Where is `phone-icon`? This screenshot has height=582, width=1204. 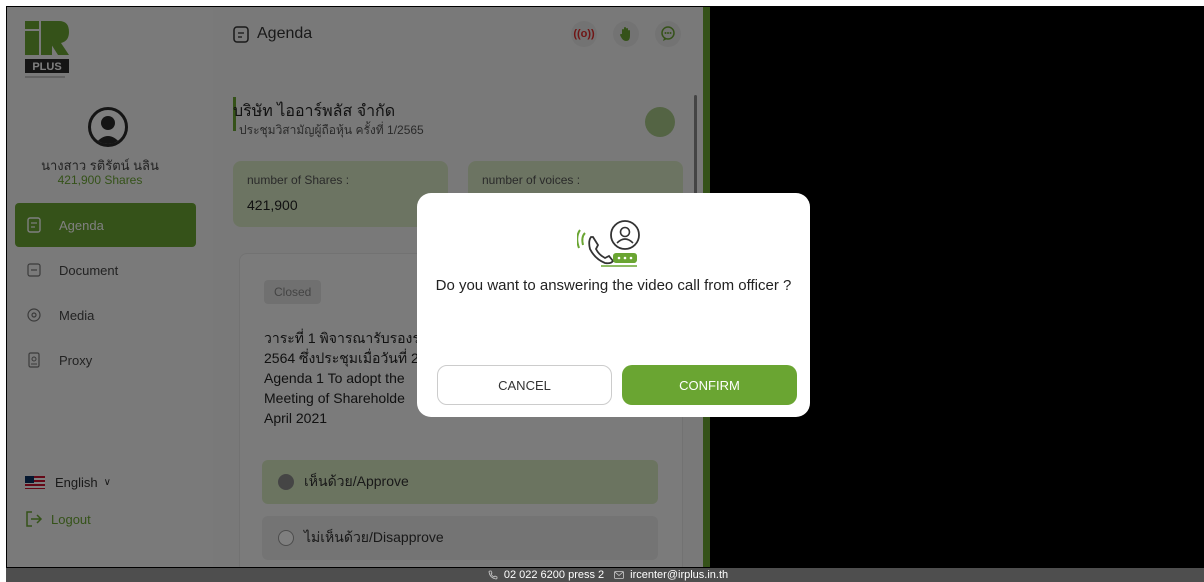 phone-icon is located at coordinates (493, 575).